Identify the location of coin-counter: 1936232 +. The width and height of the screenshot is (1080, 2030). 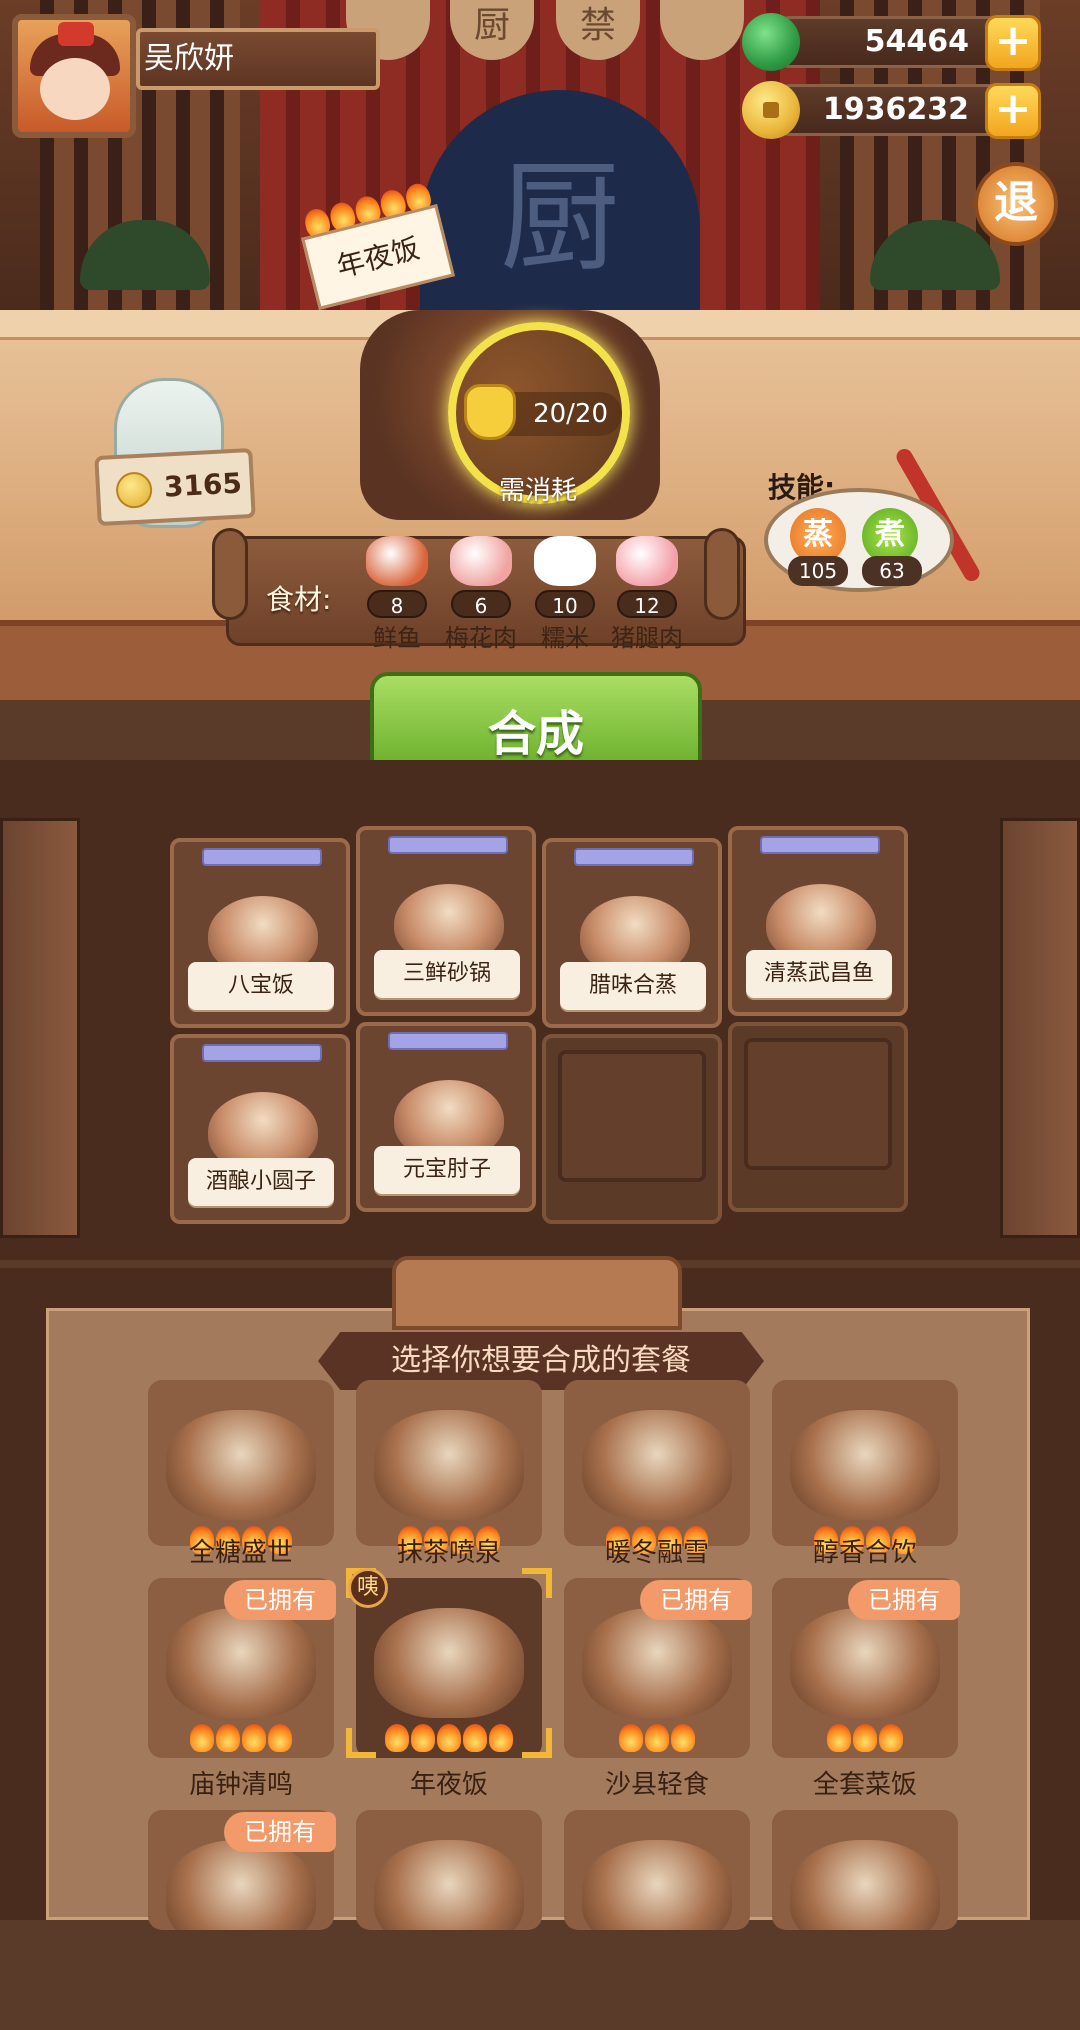
(891, 110).